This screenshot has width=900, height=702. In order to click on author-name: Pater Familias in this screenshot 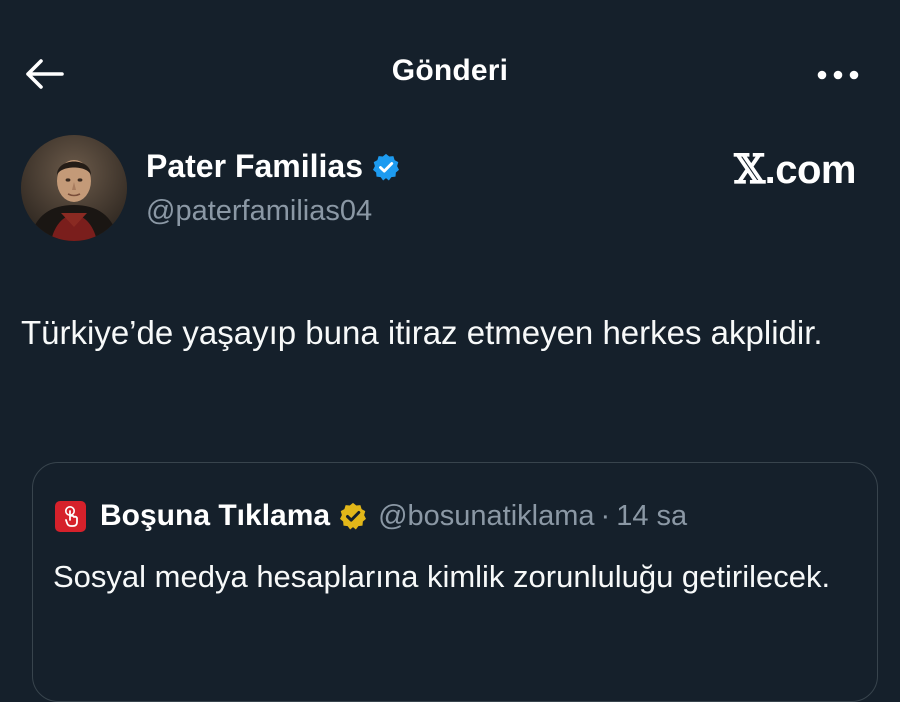, I will do `click(273, 166)`.